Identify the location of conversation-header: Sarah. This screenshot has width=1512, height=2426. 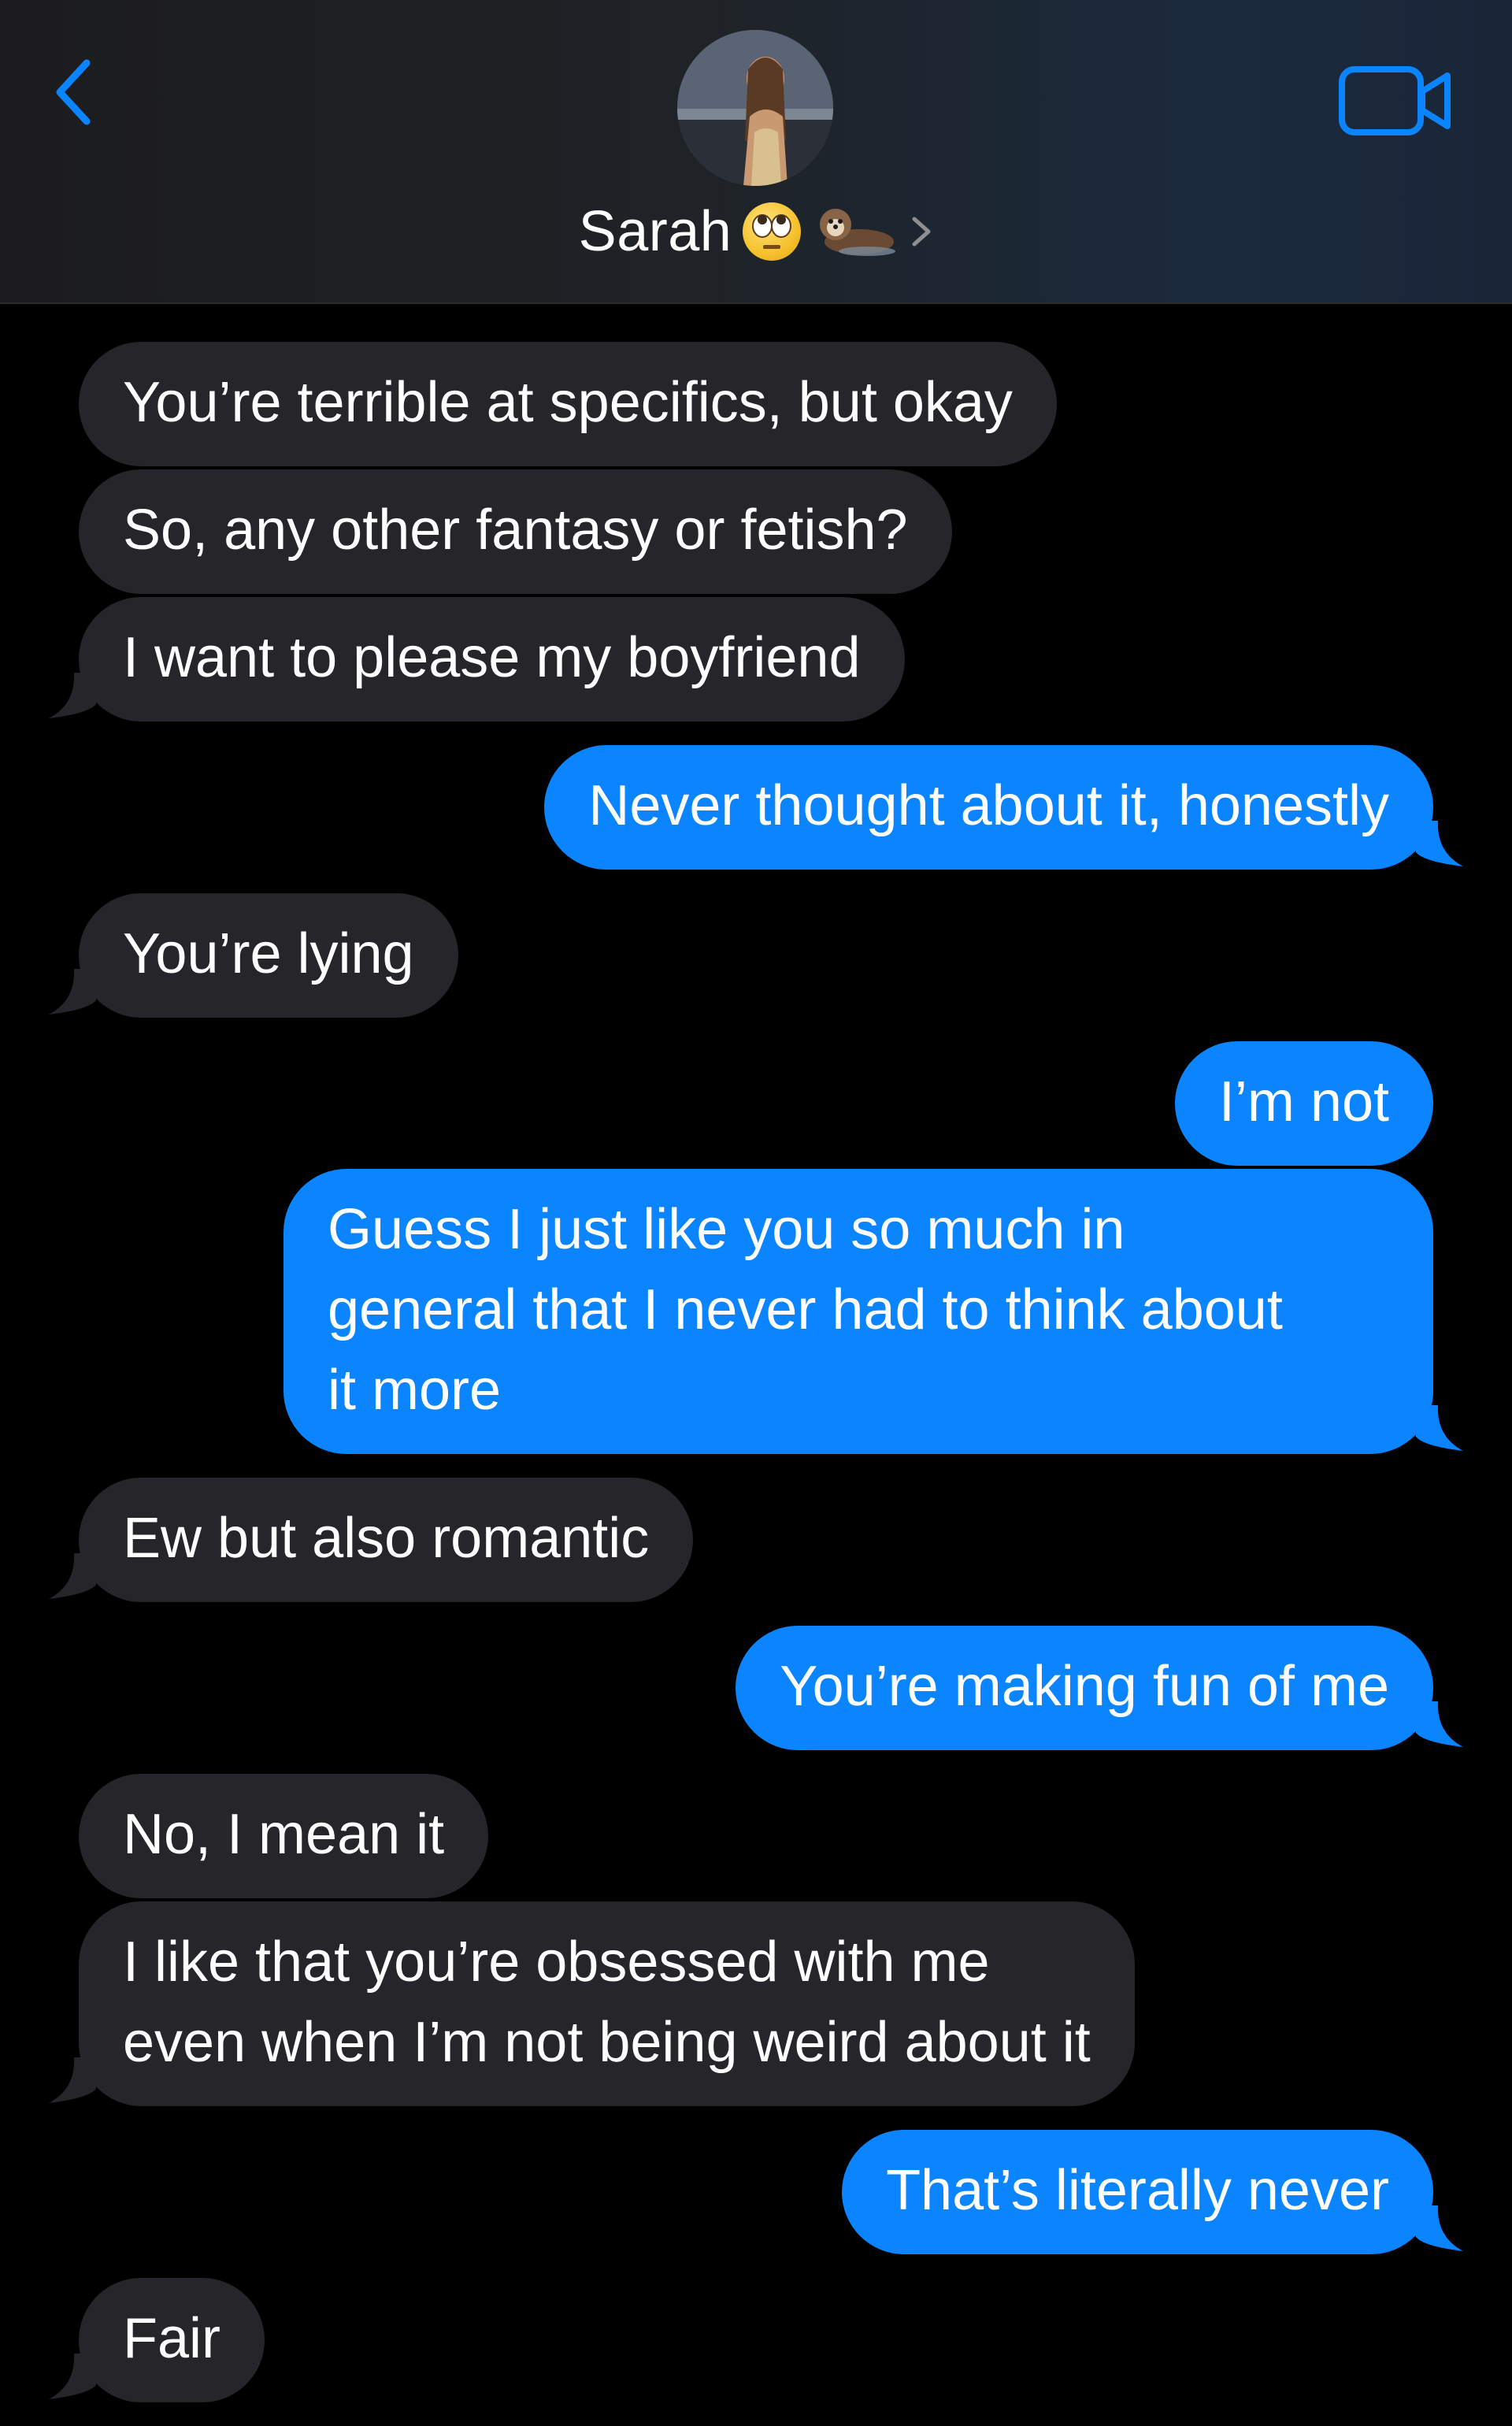
(756, 152).